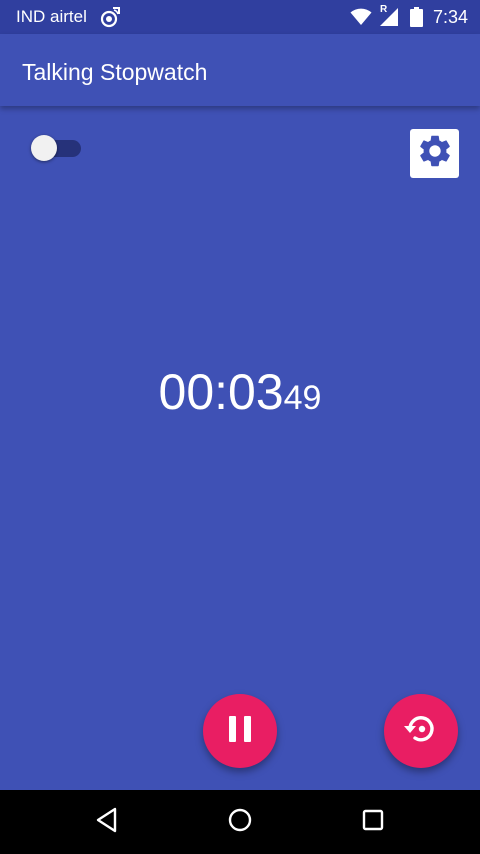  What do you see at coordinates (51, 16) in the screenshot?
I see `carrier-name: IND airtel` at bounding box center [51, 16].